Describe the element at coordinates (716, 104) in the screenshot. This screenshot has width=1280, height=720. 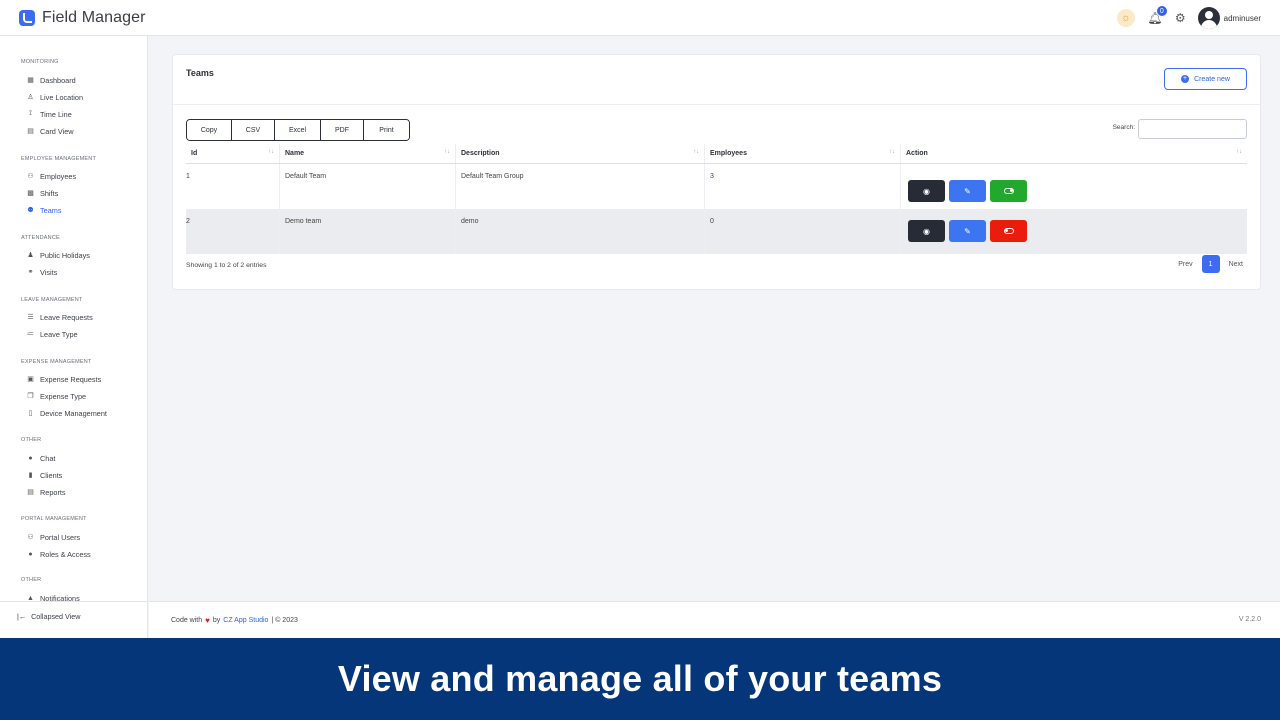
I see `card-divider` at that location.